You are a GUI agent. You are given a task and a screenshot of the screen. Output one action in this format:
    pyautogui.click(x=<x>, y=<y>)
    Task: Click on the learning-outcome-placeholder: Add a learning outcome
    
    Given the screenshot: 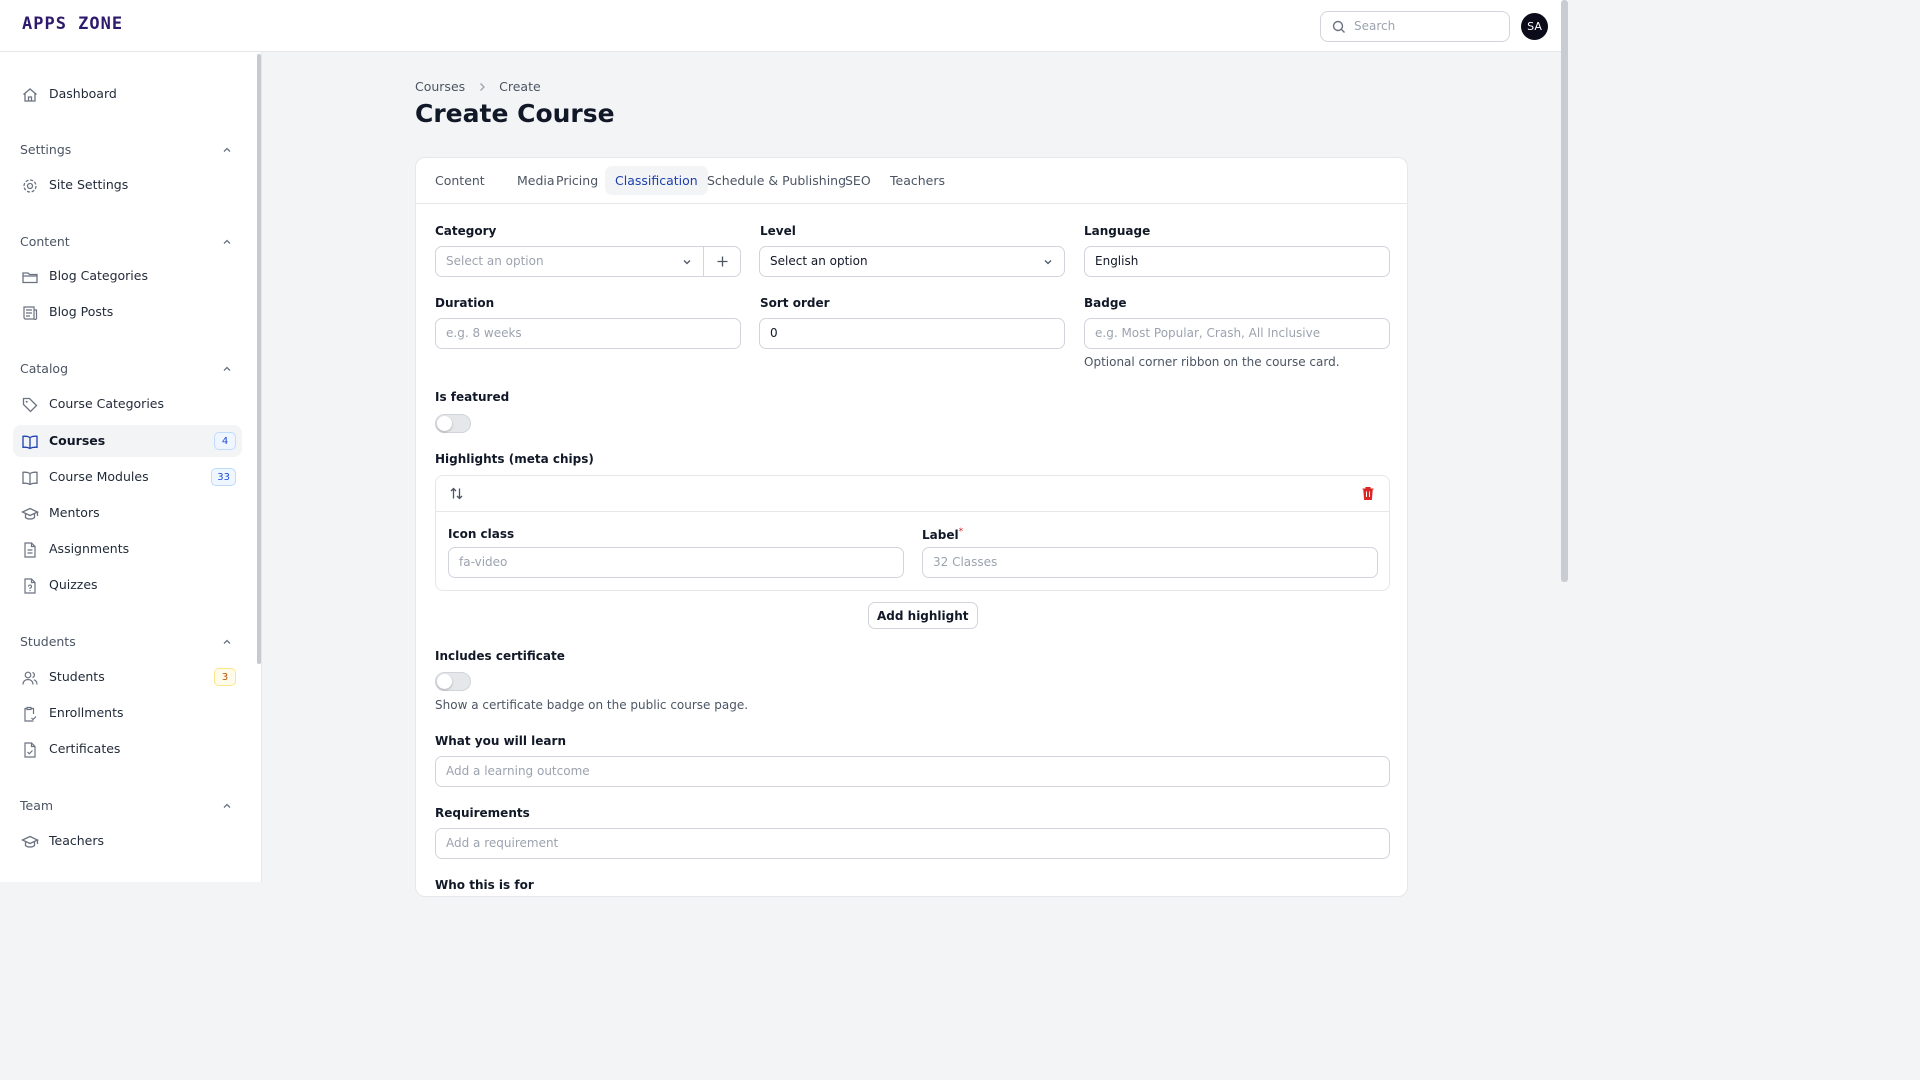 What is the action you would take?
    pyautogui.click(x=518, y=771)
    